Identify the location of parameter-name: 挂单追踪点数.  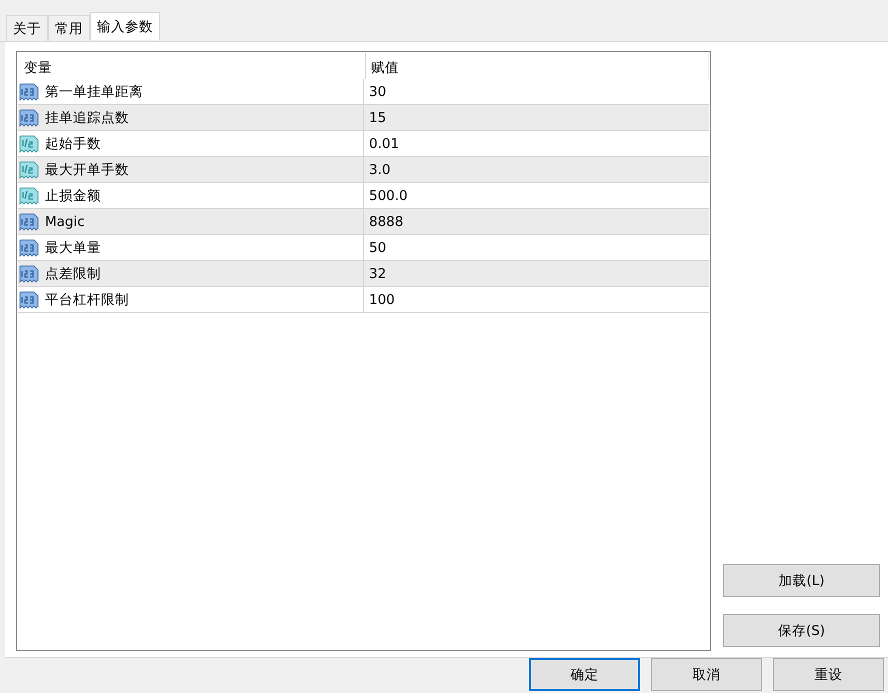
(87, 117).